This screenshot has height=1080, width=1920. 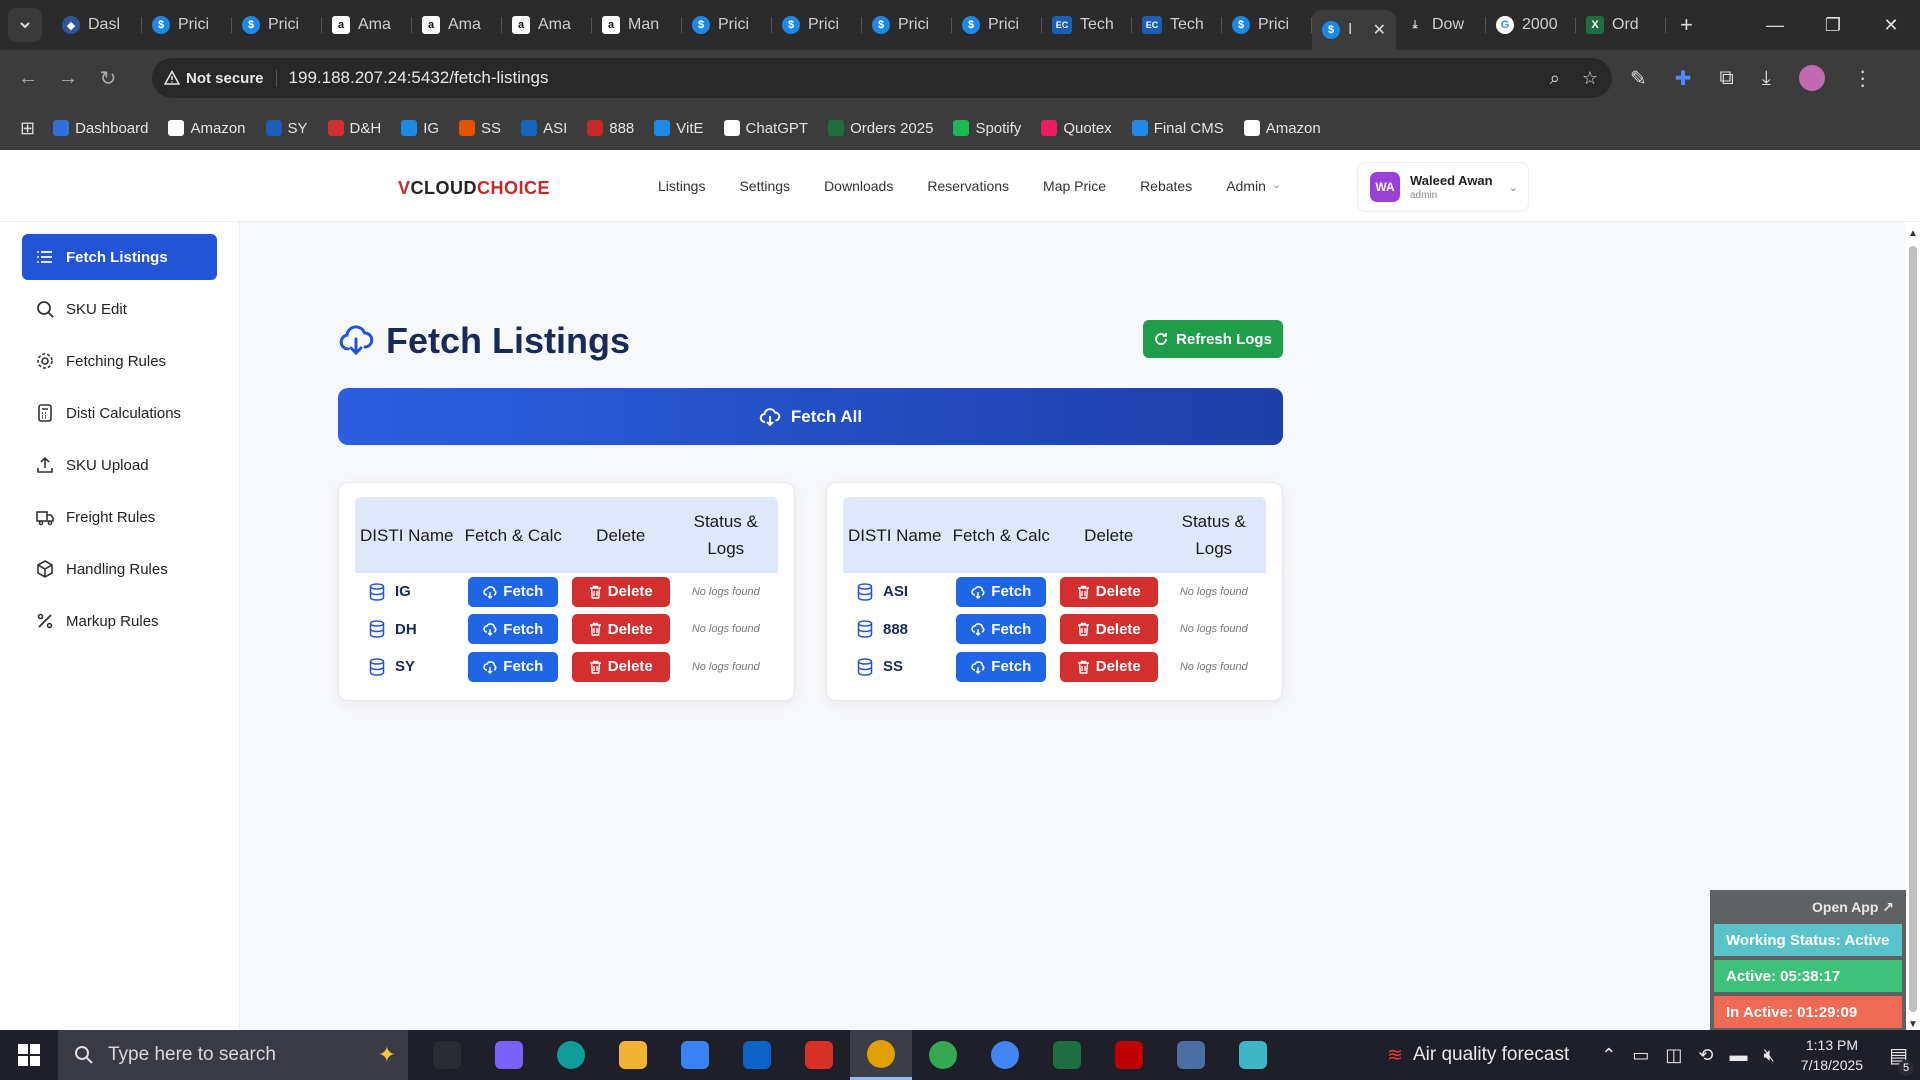 I want to click on browser-tab: ⤓ Dow, so click(x=1441, y=25).